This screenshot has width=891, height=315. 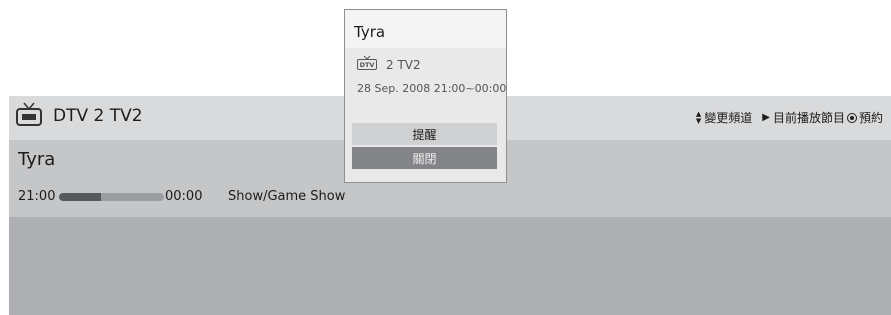 I want to click on hint-change-channel-label: 變更頻道, so click(x=728, y=118).